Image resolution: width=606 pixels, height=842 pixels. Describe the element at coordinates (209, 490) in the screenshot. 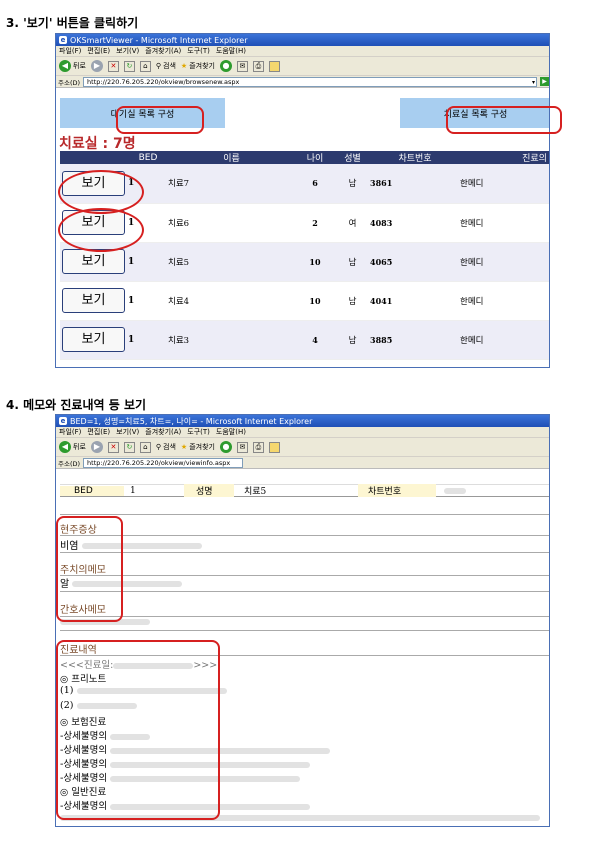

I see `name-label: 성명` at that location.